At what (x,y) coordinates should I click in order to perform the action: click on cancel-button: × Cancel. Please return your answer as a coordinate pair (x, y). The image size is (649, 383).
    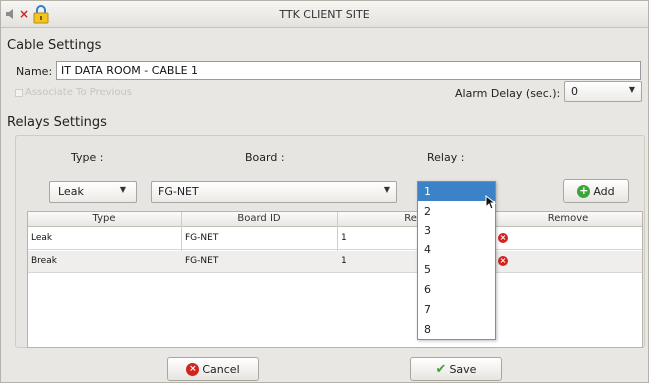
    Looking at the image, I should click on (213, 369).